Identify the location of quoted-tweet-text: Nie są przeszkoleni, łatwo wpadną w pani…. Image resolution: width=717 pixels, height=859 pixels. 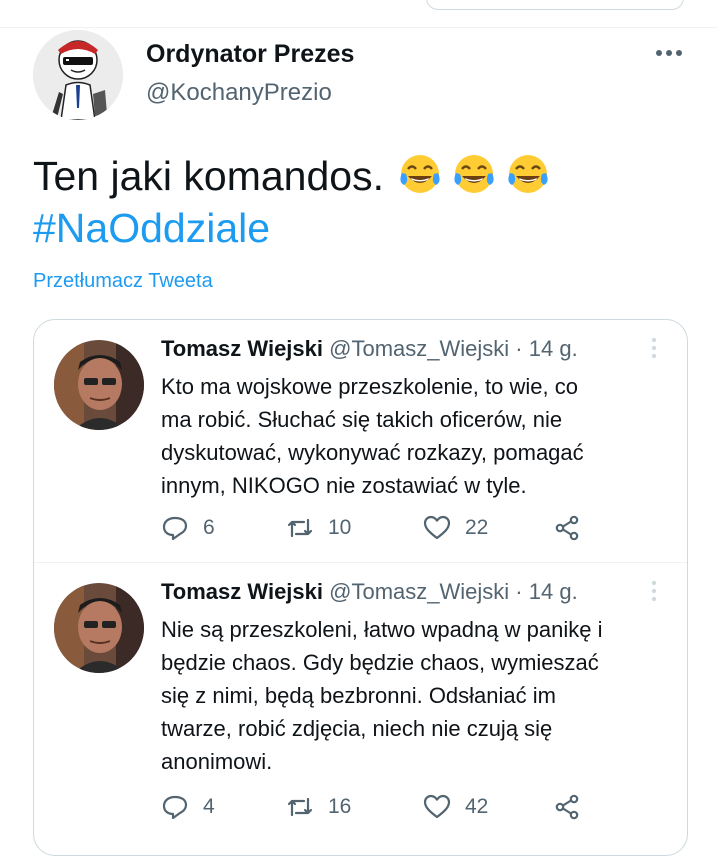
(411, 695).